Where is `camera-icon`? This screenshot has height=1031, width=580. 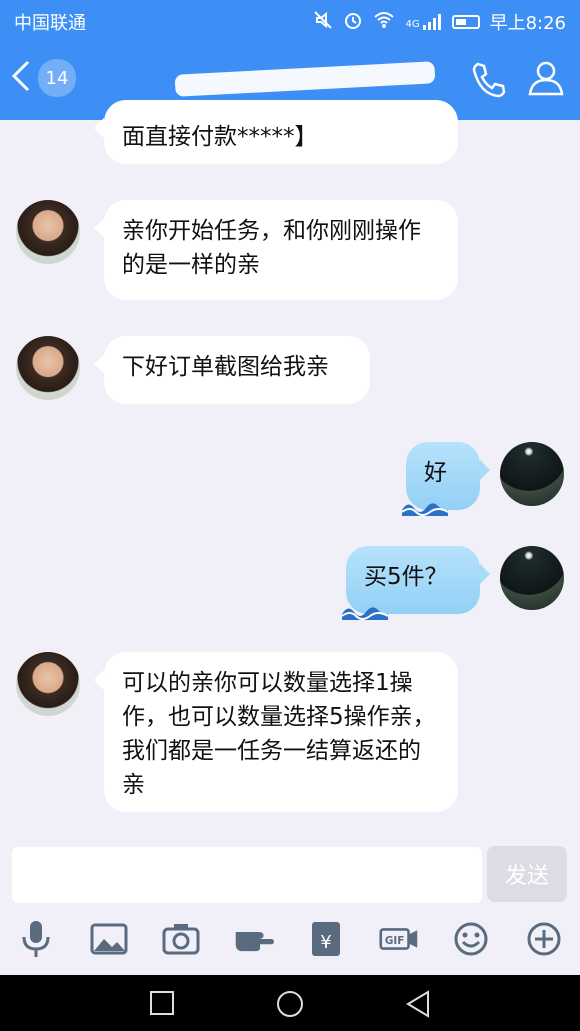
camera-icon is located at coordinates (181, 939).